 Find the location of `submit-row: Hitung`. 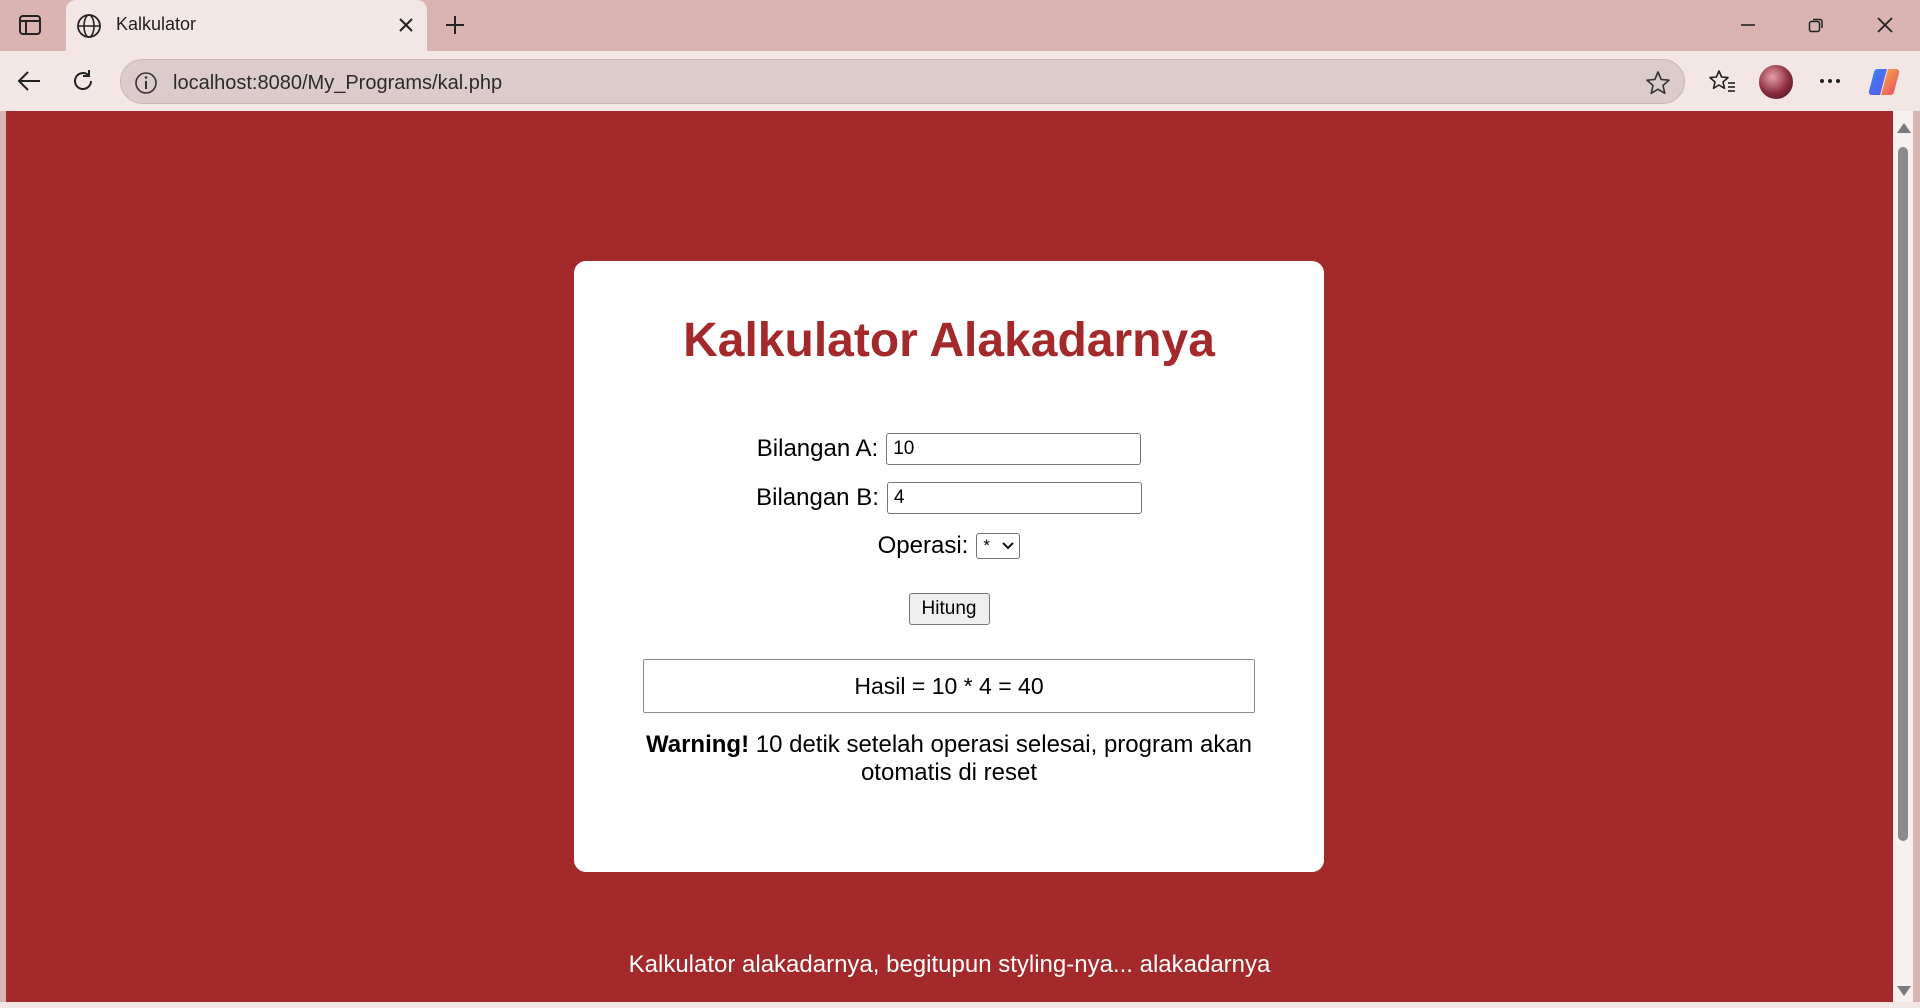

submit-row: Hitung is located at coordinates (949, 609).